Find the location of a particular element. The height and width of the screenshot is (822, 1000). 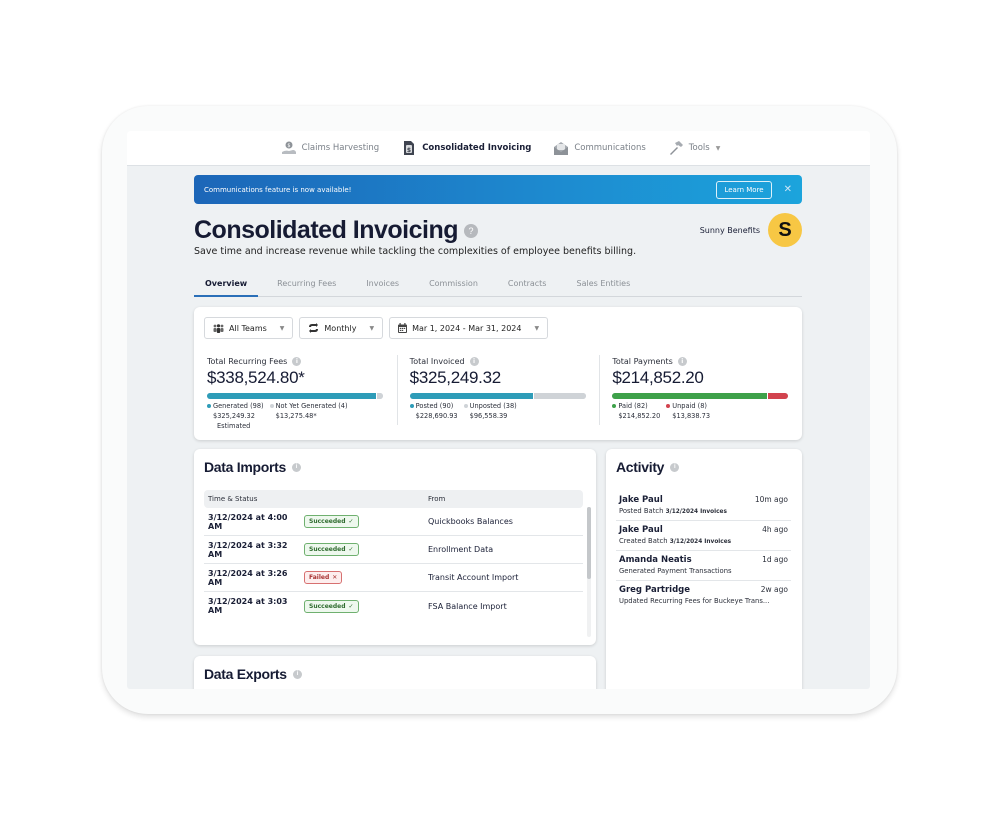

company-switcher: Sunny Benefits S is located at coordinates (751, 230).